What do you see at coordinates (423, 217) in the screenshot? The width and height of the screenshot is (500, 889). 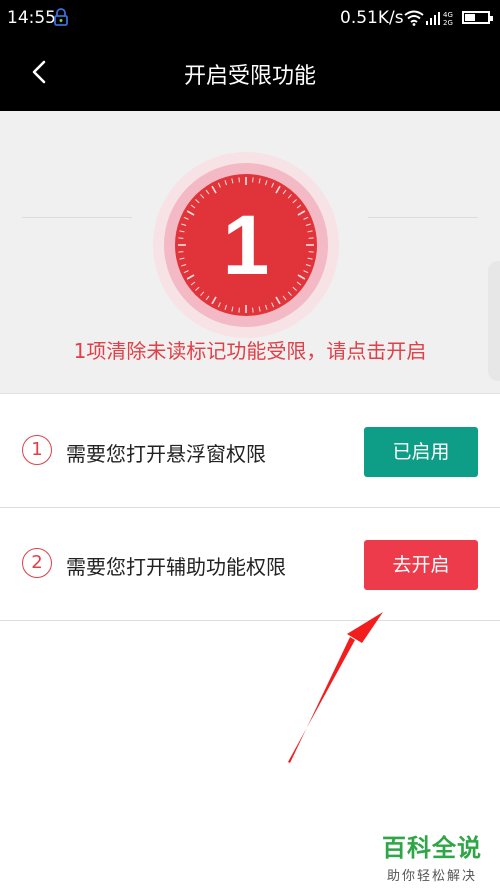 I see `divider-right` at bounding box center [423, 217].